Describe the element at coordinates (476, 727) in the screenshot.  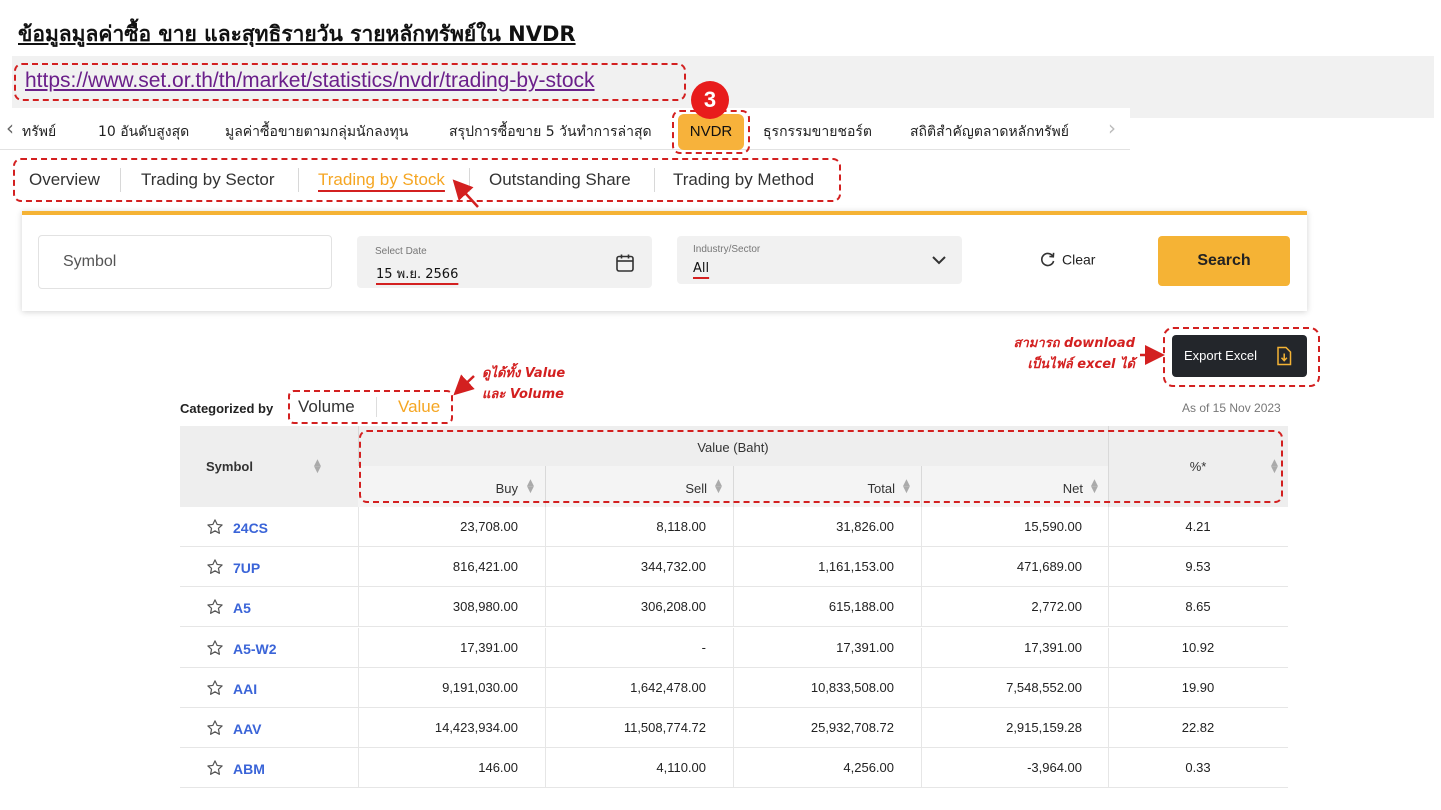
I see `cell-buy: 14,423,934.00` at that location.